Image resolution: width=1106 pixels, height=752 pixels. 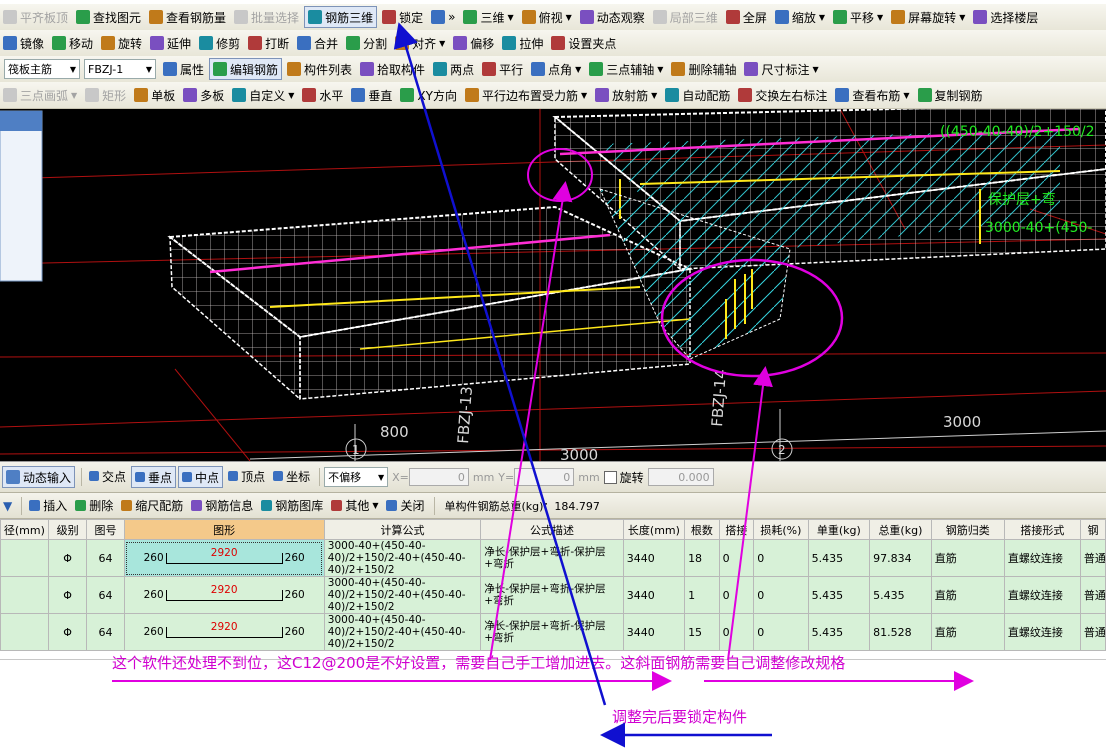 I want to click on fullscreen-button: 全屏, so click(x=746, y=17).